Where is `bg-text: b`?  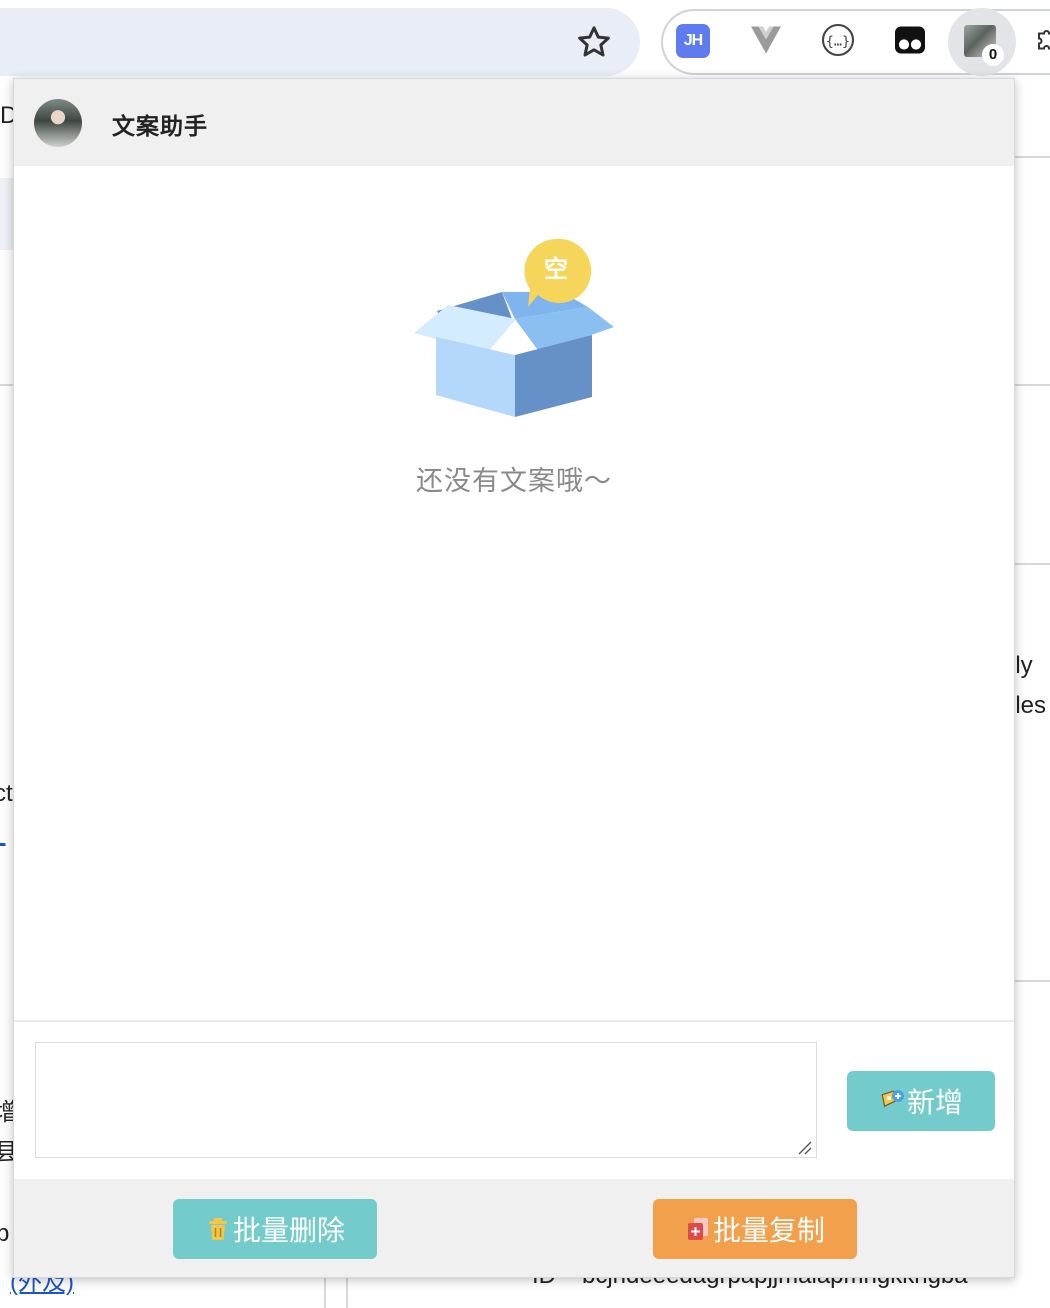
bg-text: b is located at coordinates (5, 1233).